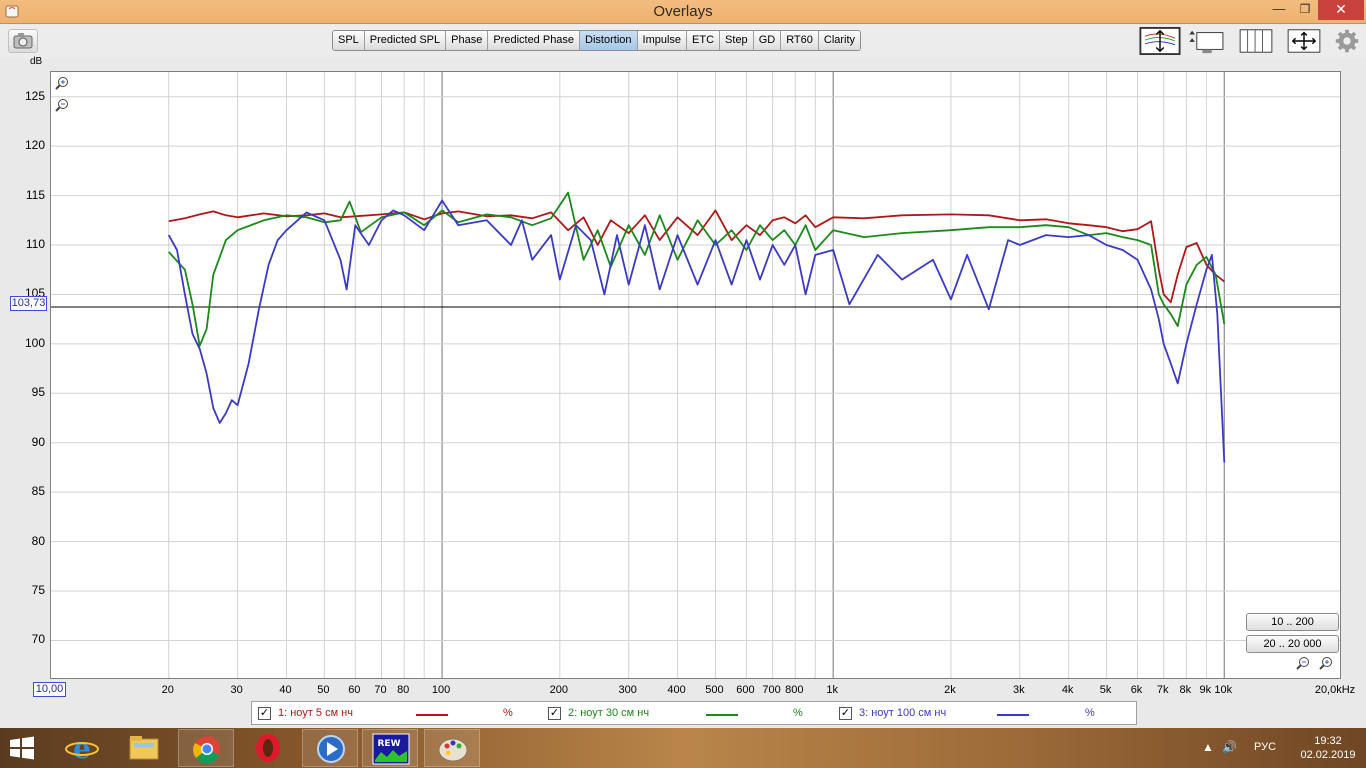 Image resolution: width=1366 pixels, height=768 pixels. I want to click on tray-show-hidden-icon: ▲, so click(1208, 747).